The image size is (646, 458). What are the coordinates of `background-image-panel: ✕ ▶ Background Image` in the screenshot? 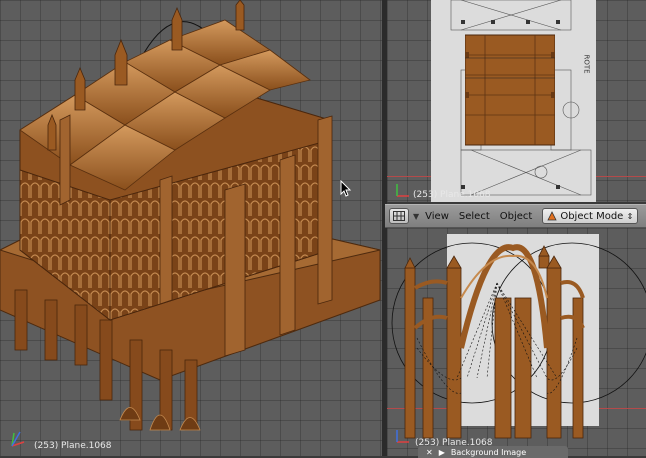 It's located at (493, 452).